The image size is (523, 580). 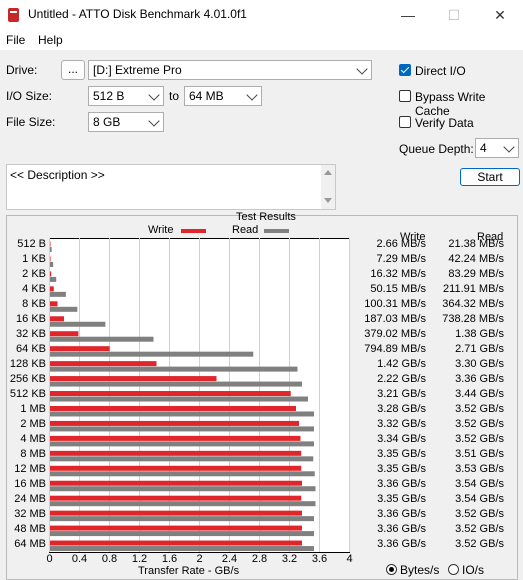 I want to click on file-size-label: File Size:, so click(x=31, y=122).